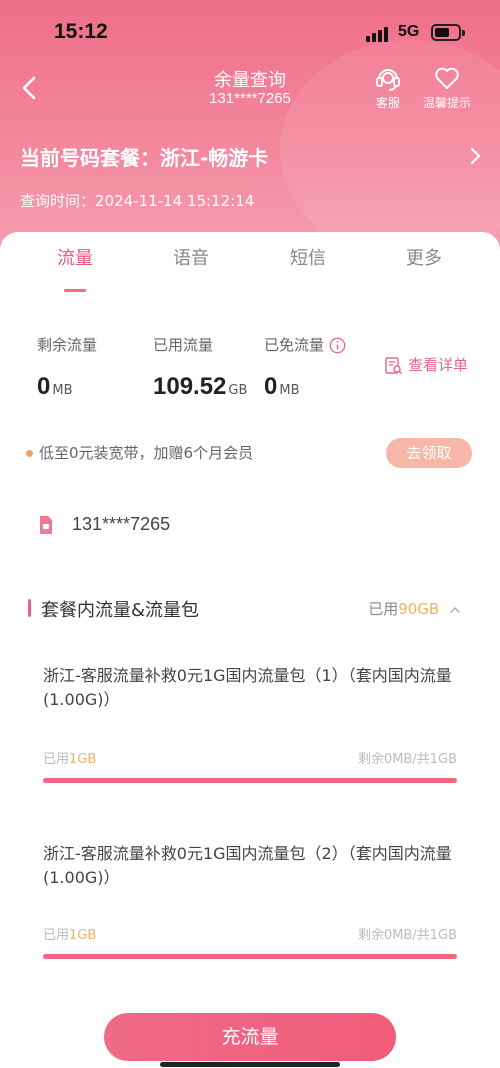 The image size is (500, 1068). Describe the element at coordinates (419, 609) in the screenshot. I see `section-used-amount: 90GB` at that location.